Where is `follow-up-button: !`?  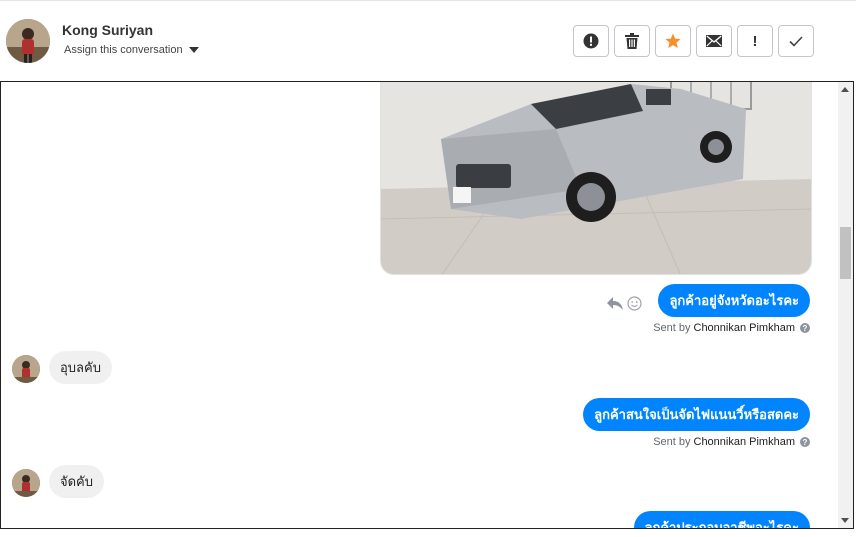 follow-up-button: ! is located at coordinates (755, 41).